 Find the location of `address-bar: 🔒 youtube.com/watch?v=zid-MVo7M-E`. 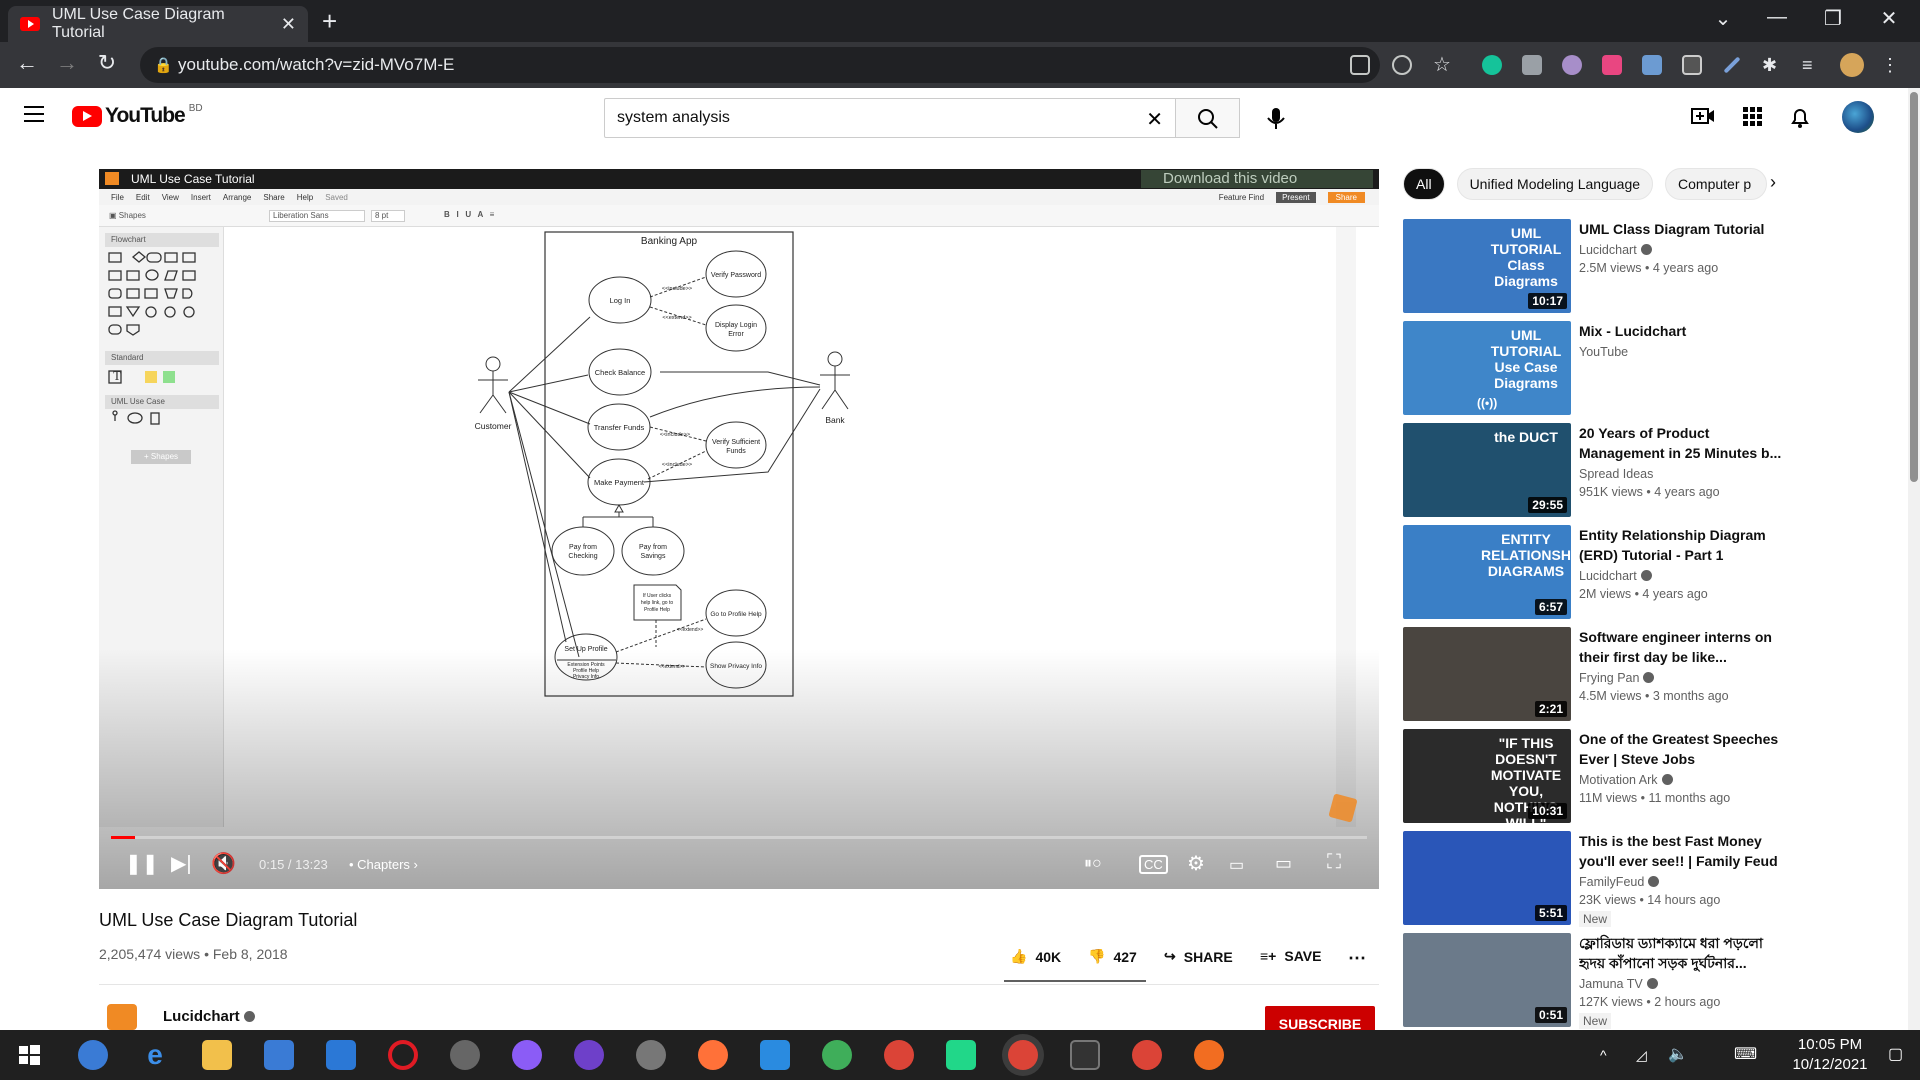

address-bar: 🔒 youtube.com/watch?v=zid-MVo7M-E is located at coordinates (760, 65).